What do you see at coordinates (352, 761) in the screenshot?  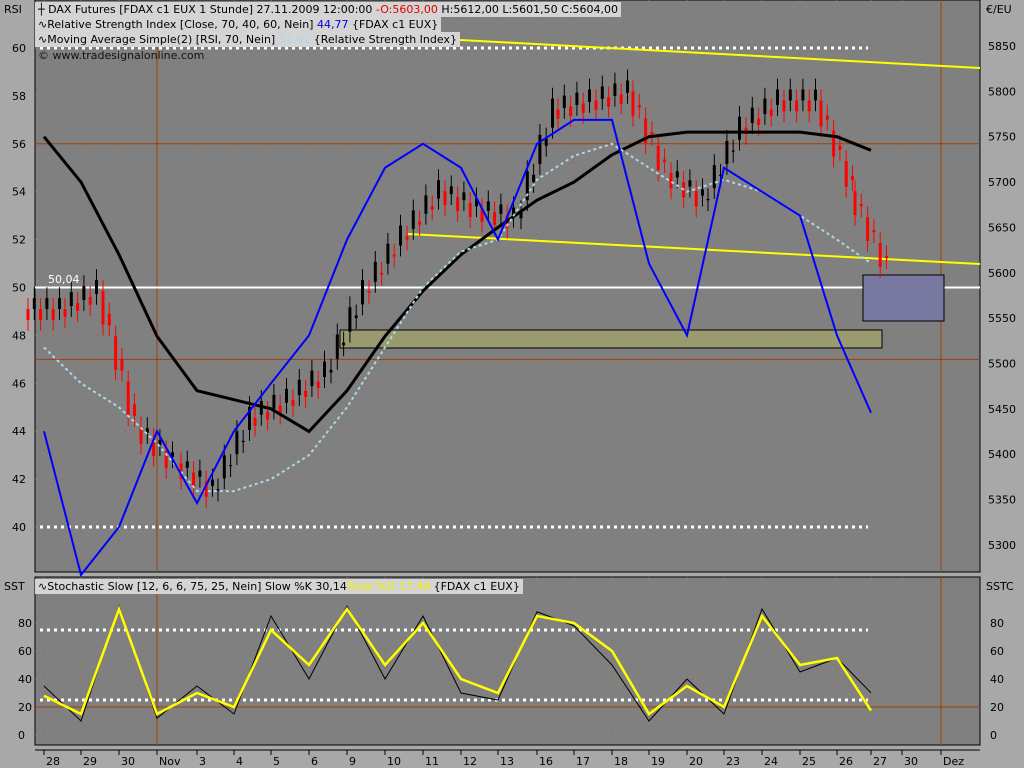 I see `x-tick-label: 9` at bounding box center [352, 761].